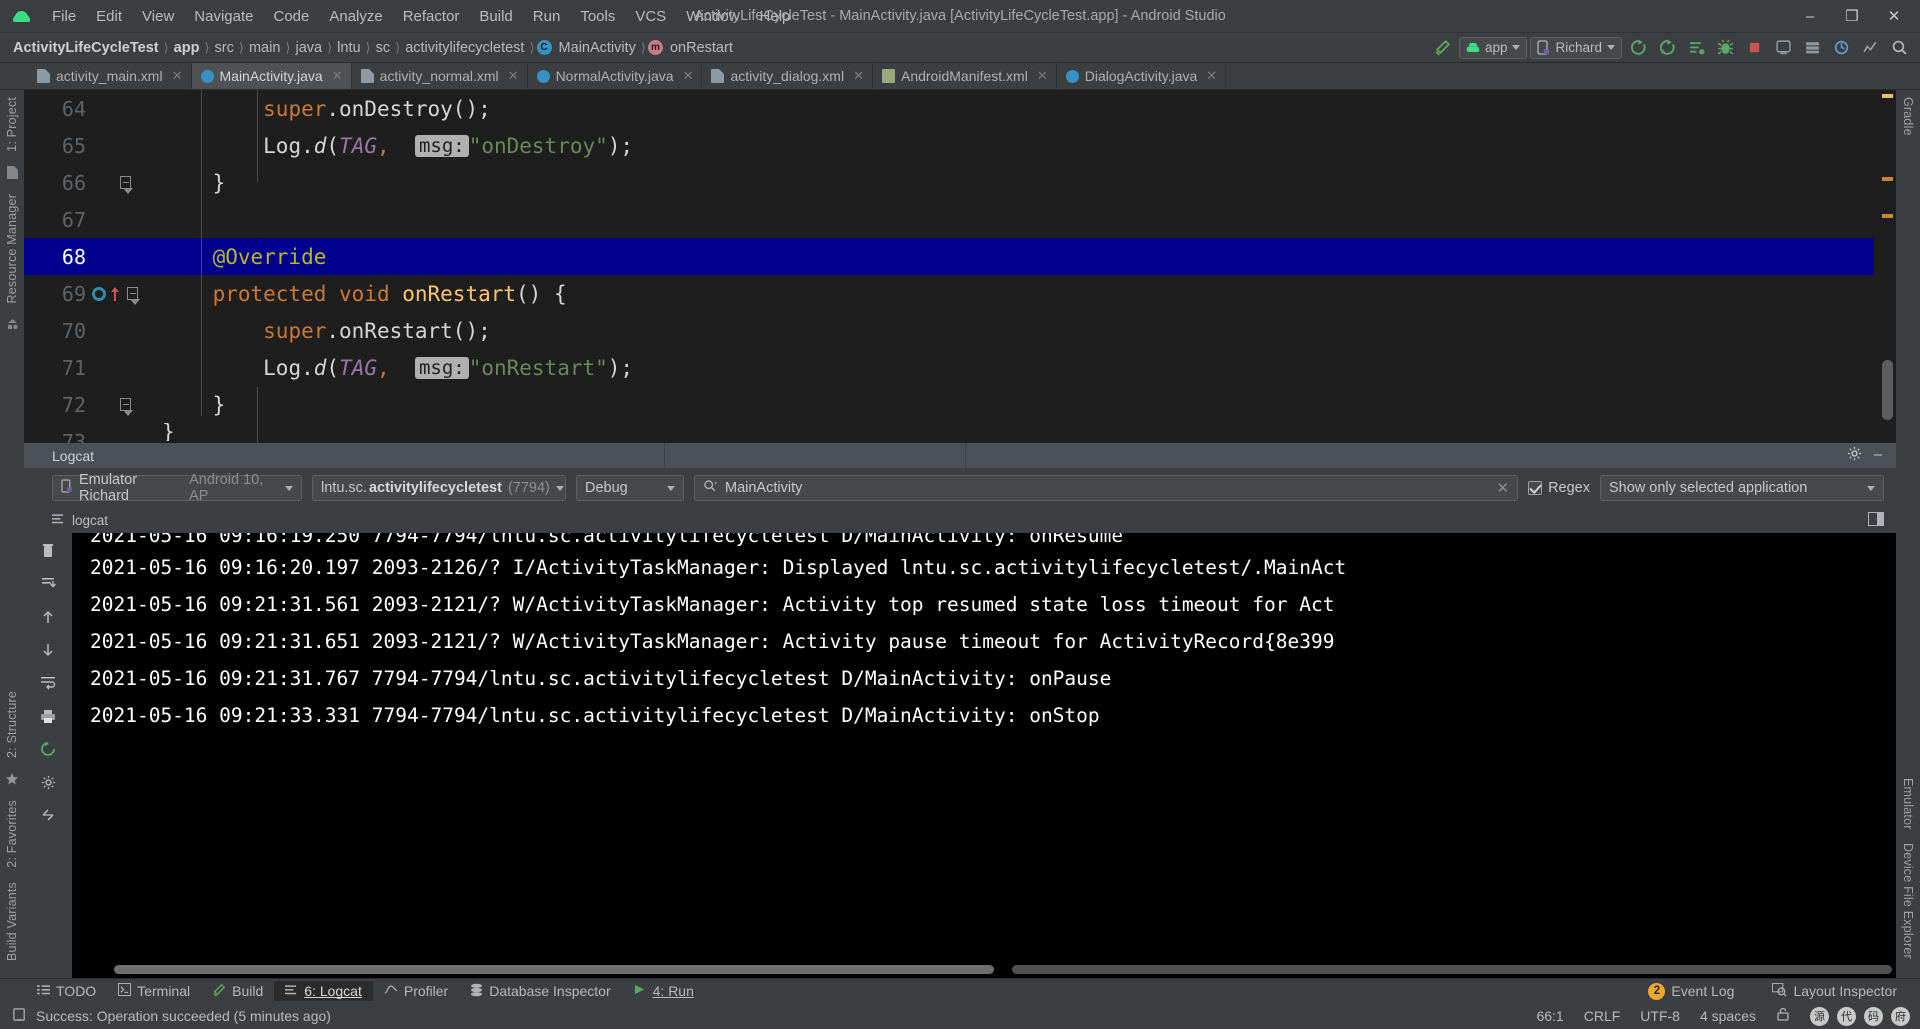  What do you see at coordinates (1908, 116) in the screenshot?
I see `sidebar-item-gradle: Gradle` at bounding box center [1908, 116].